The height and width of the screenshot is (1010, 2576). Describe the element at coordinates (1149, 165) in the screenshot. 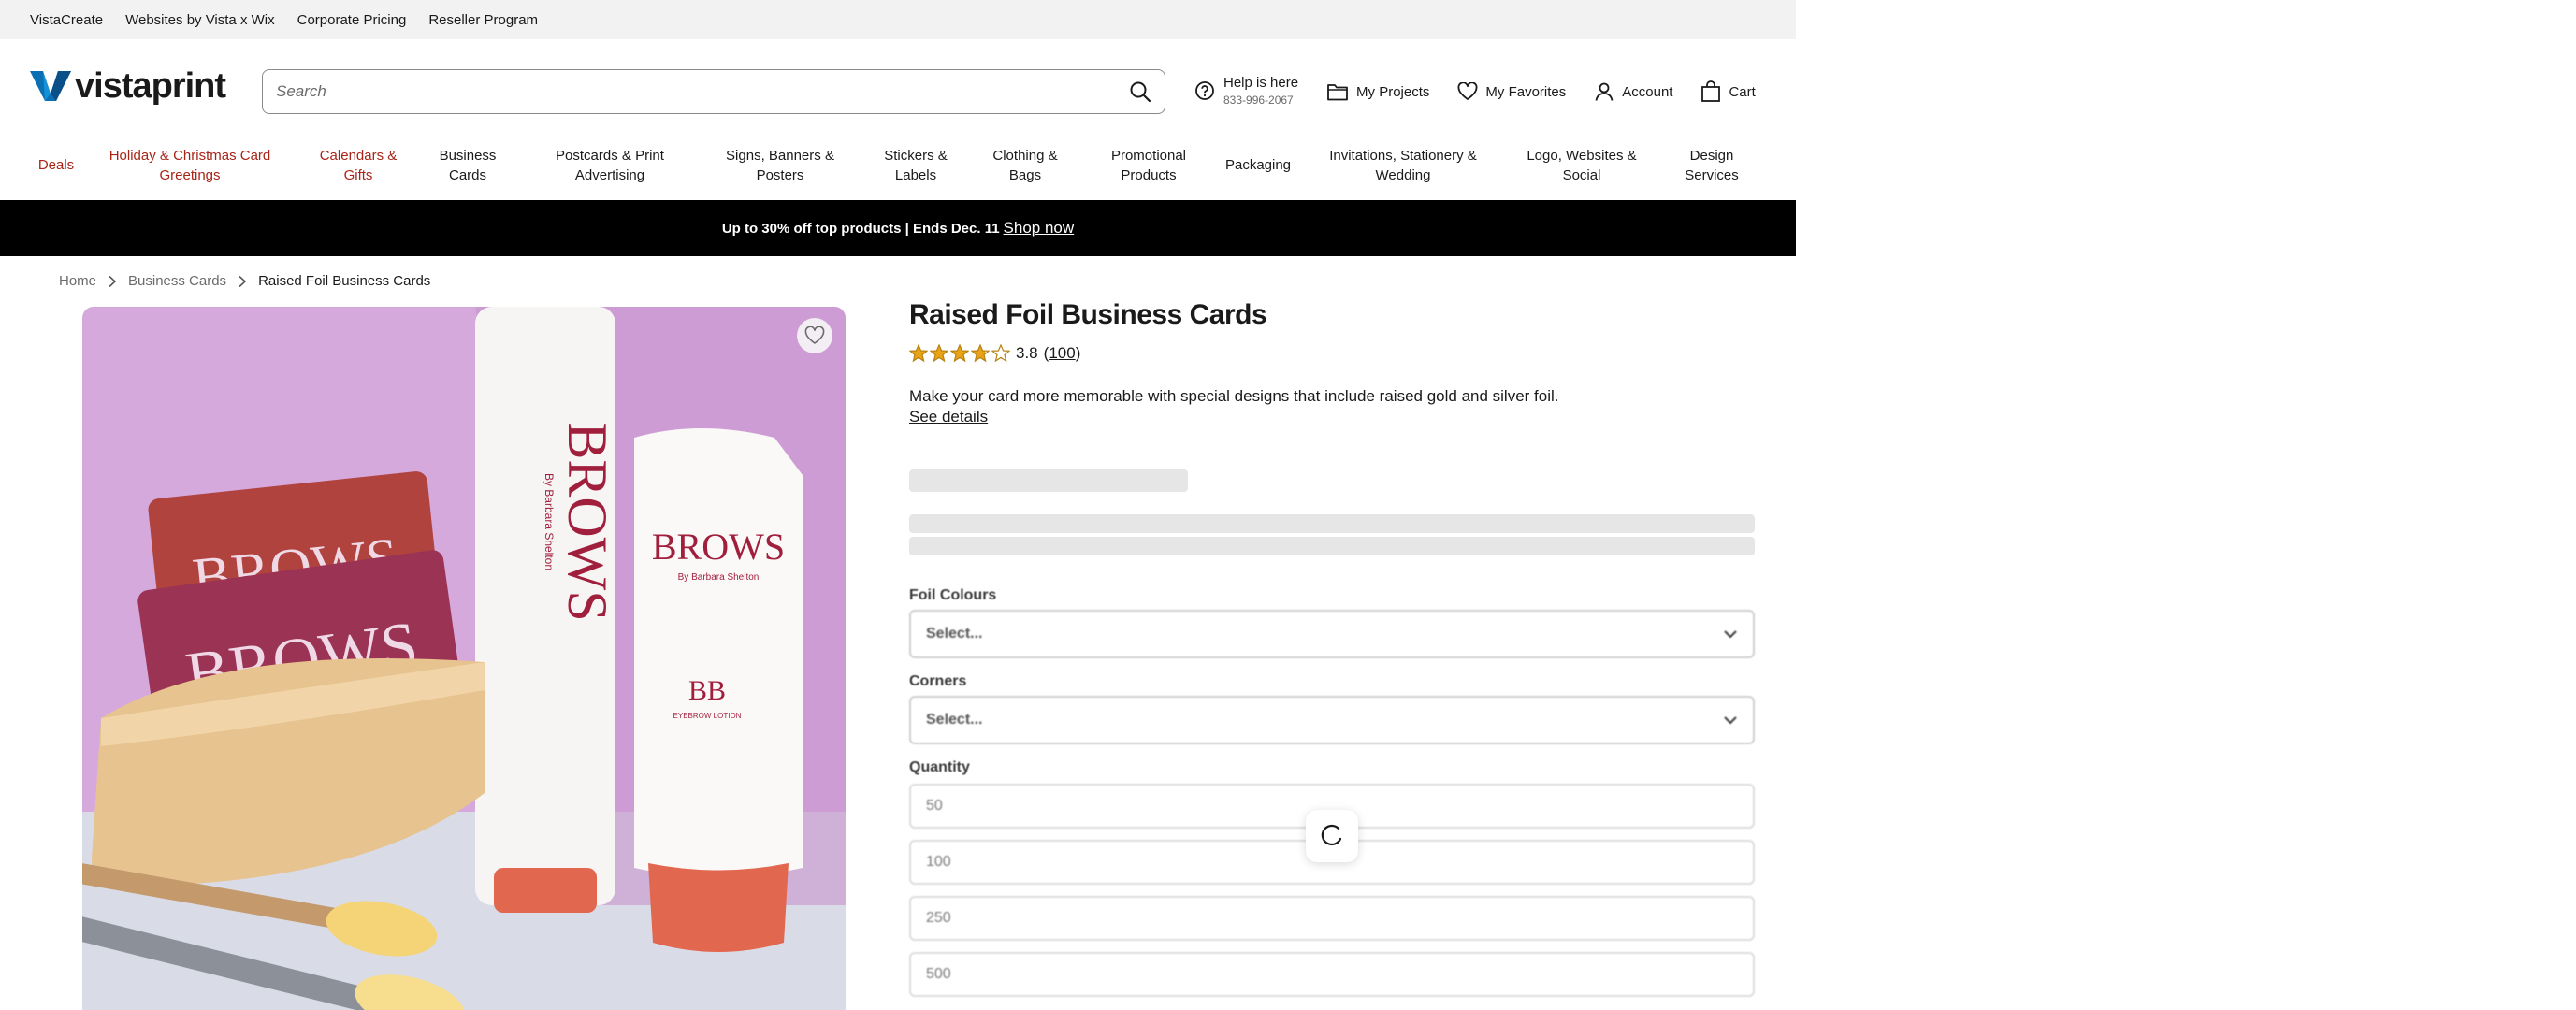

I see `nav-promotional: Promotional Products` at that location.